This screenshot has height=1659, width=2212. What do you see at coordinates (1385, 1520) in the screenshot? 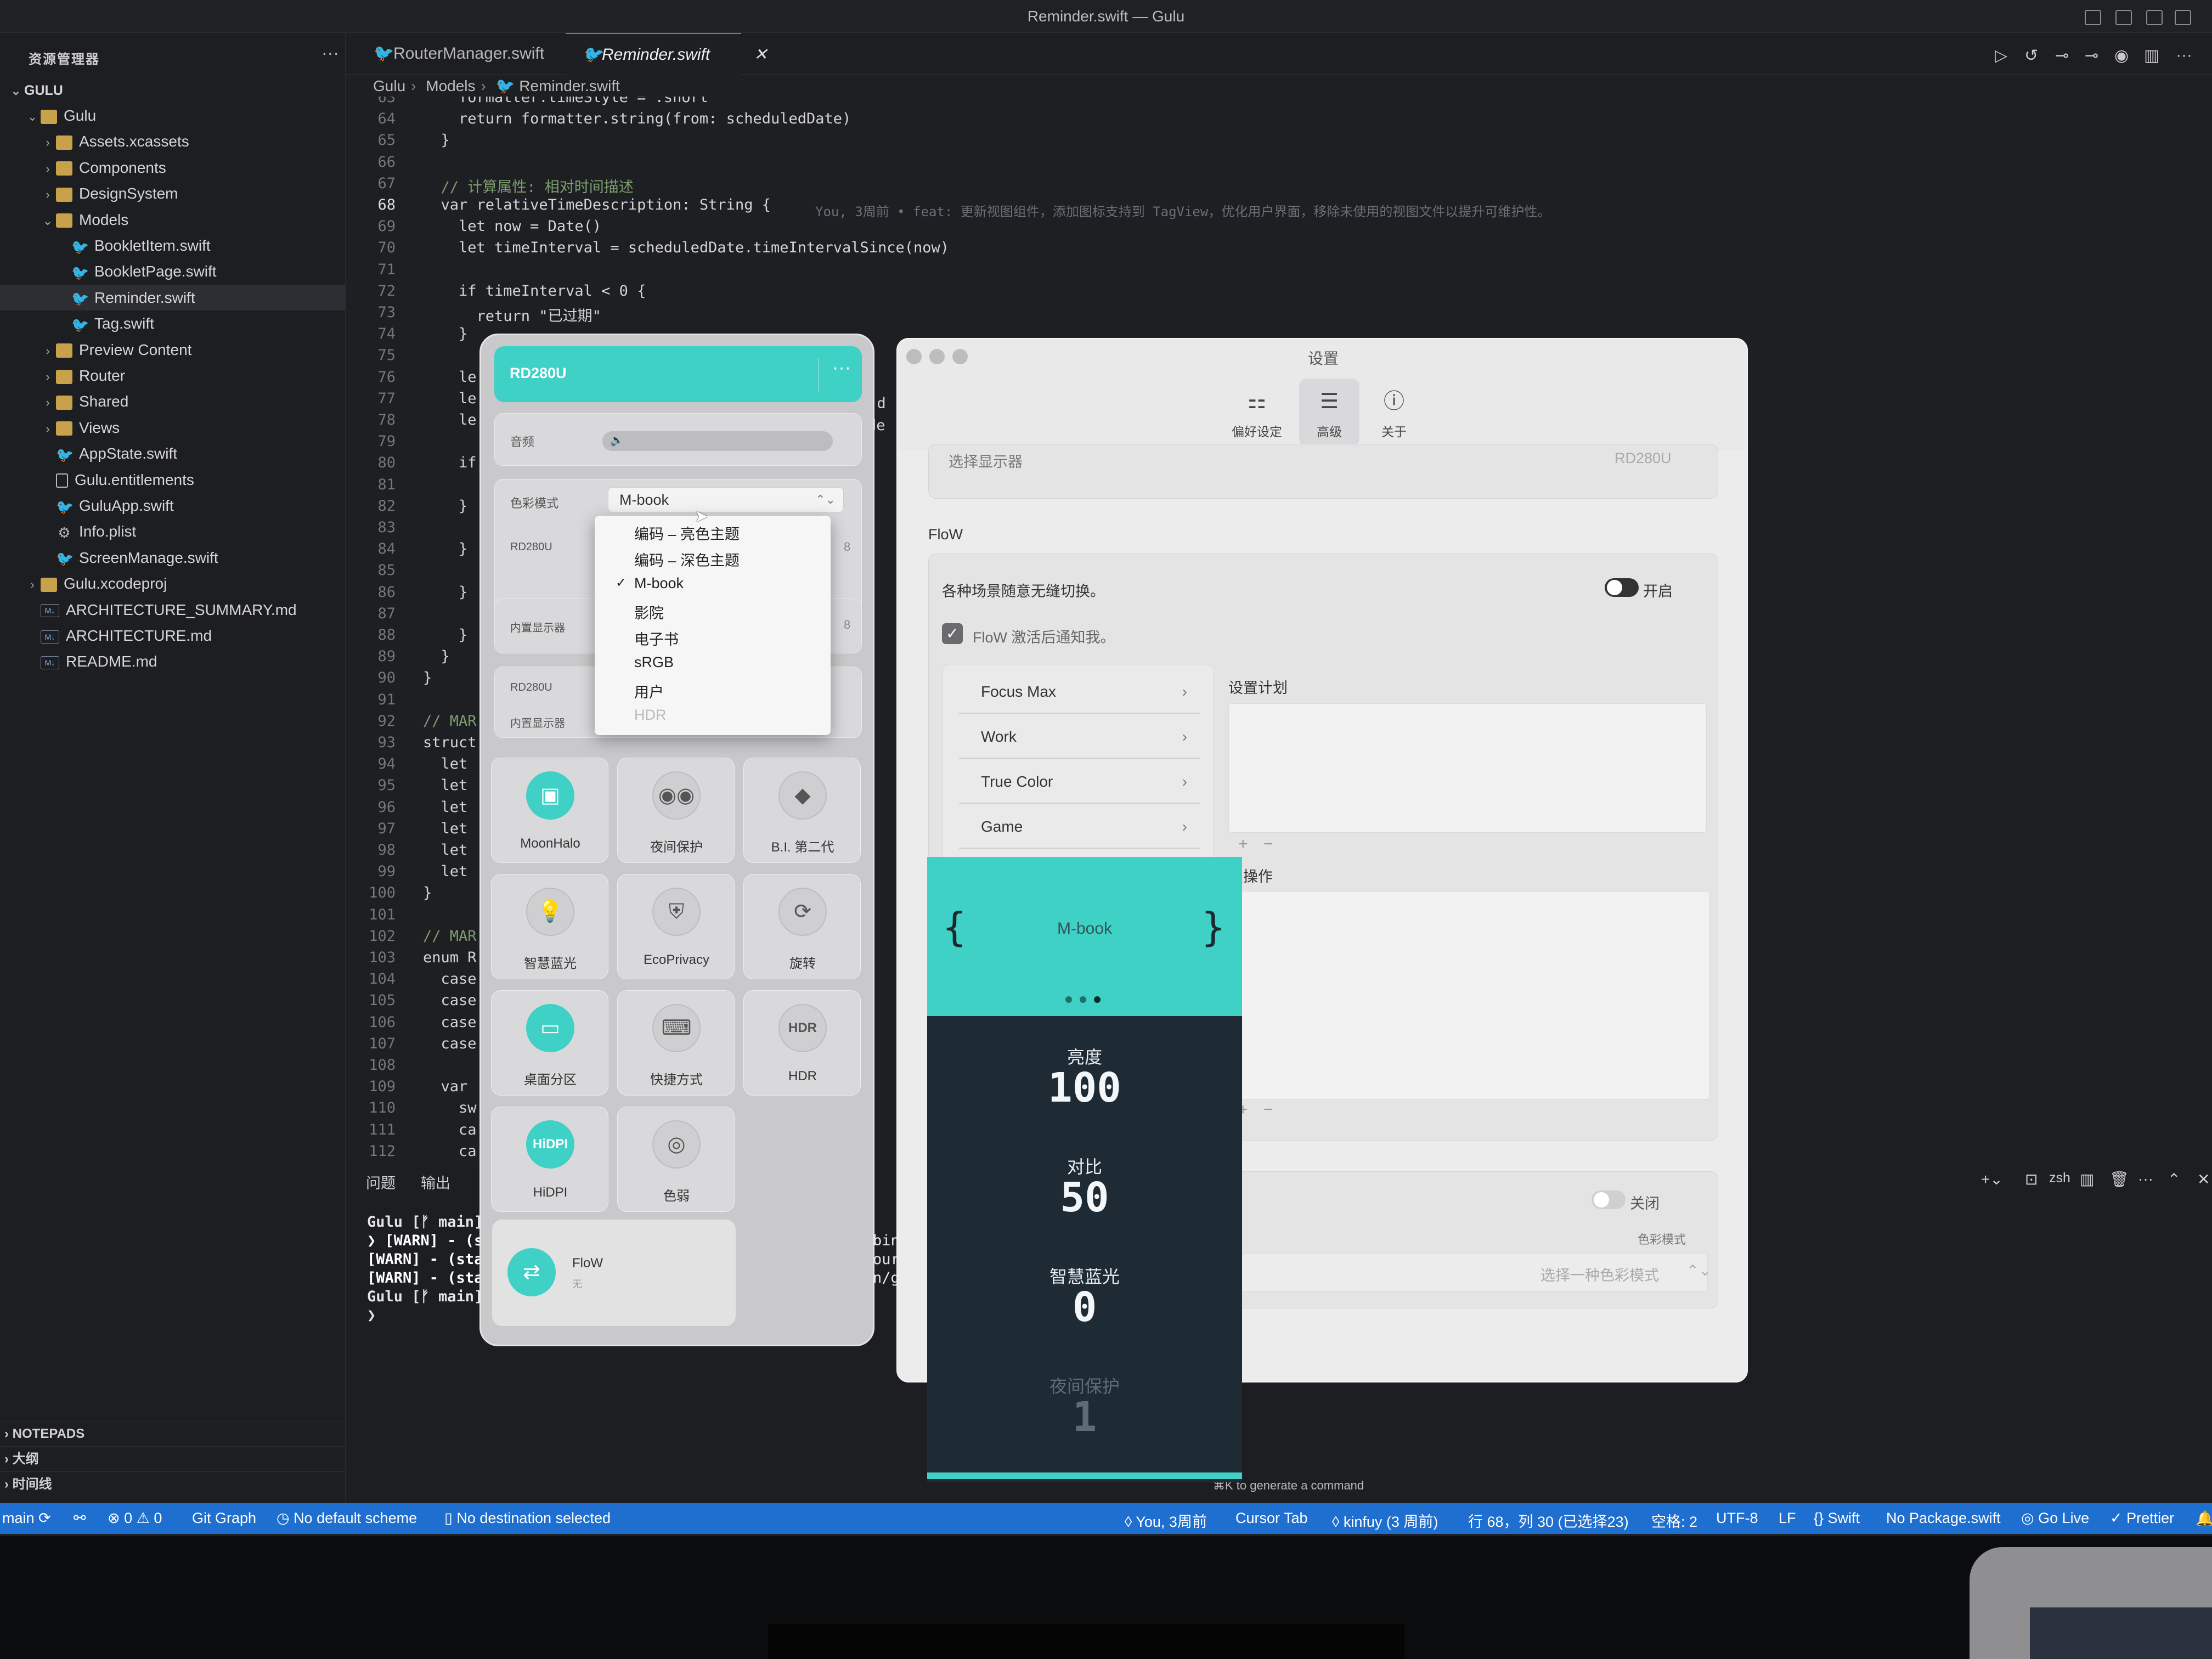
I see `status-author: ◊ kinfuy (3 周前)` at bounding box center [1385, 1520].